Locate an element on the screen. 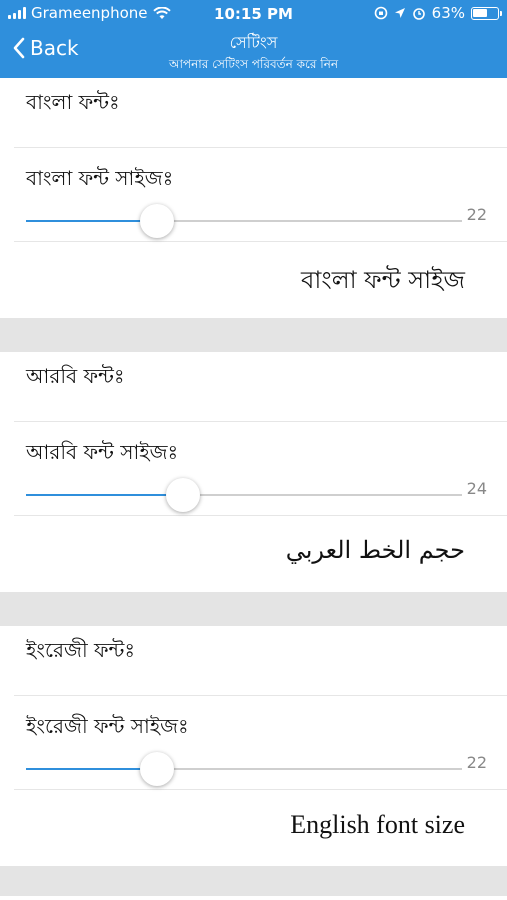 The width and height of the screenshot is (507, 900). battery-icon is located at coordinates (486, 13).